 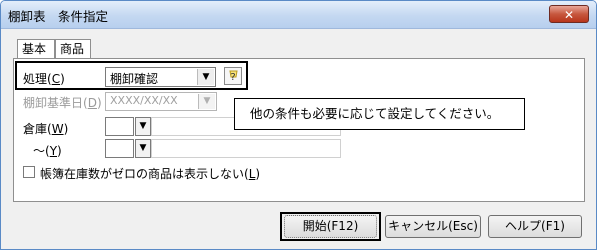 I want to click on title-bar: 棚卸表 条件指定 ✕, so click(x=298, y=15).